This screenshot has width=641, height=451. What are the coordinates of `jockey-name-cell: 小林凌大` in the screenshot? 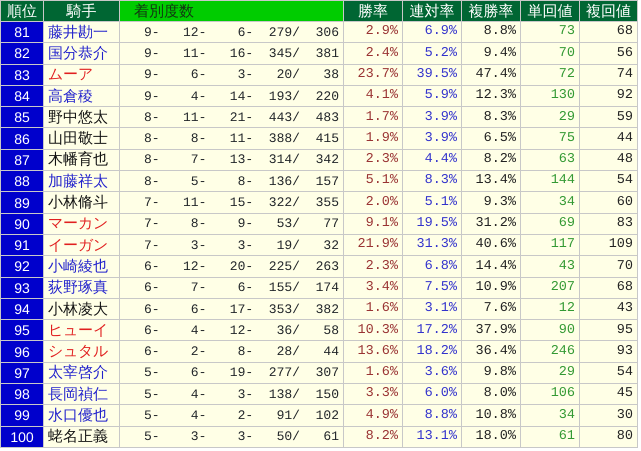 It's located at (82, 309).